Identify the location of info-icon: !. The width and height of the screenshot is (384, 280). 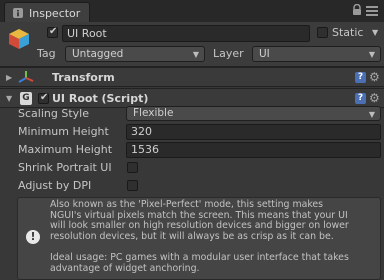
(33, 237).